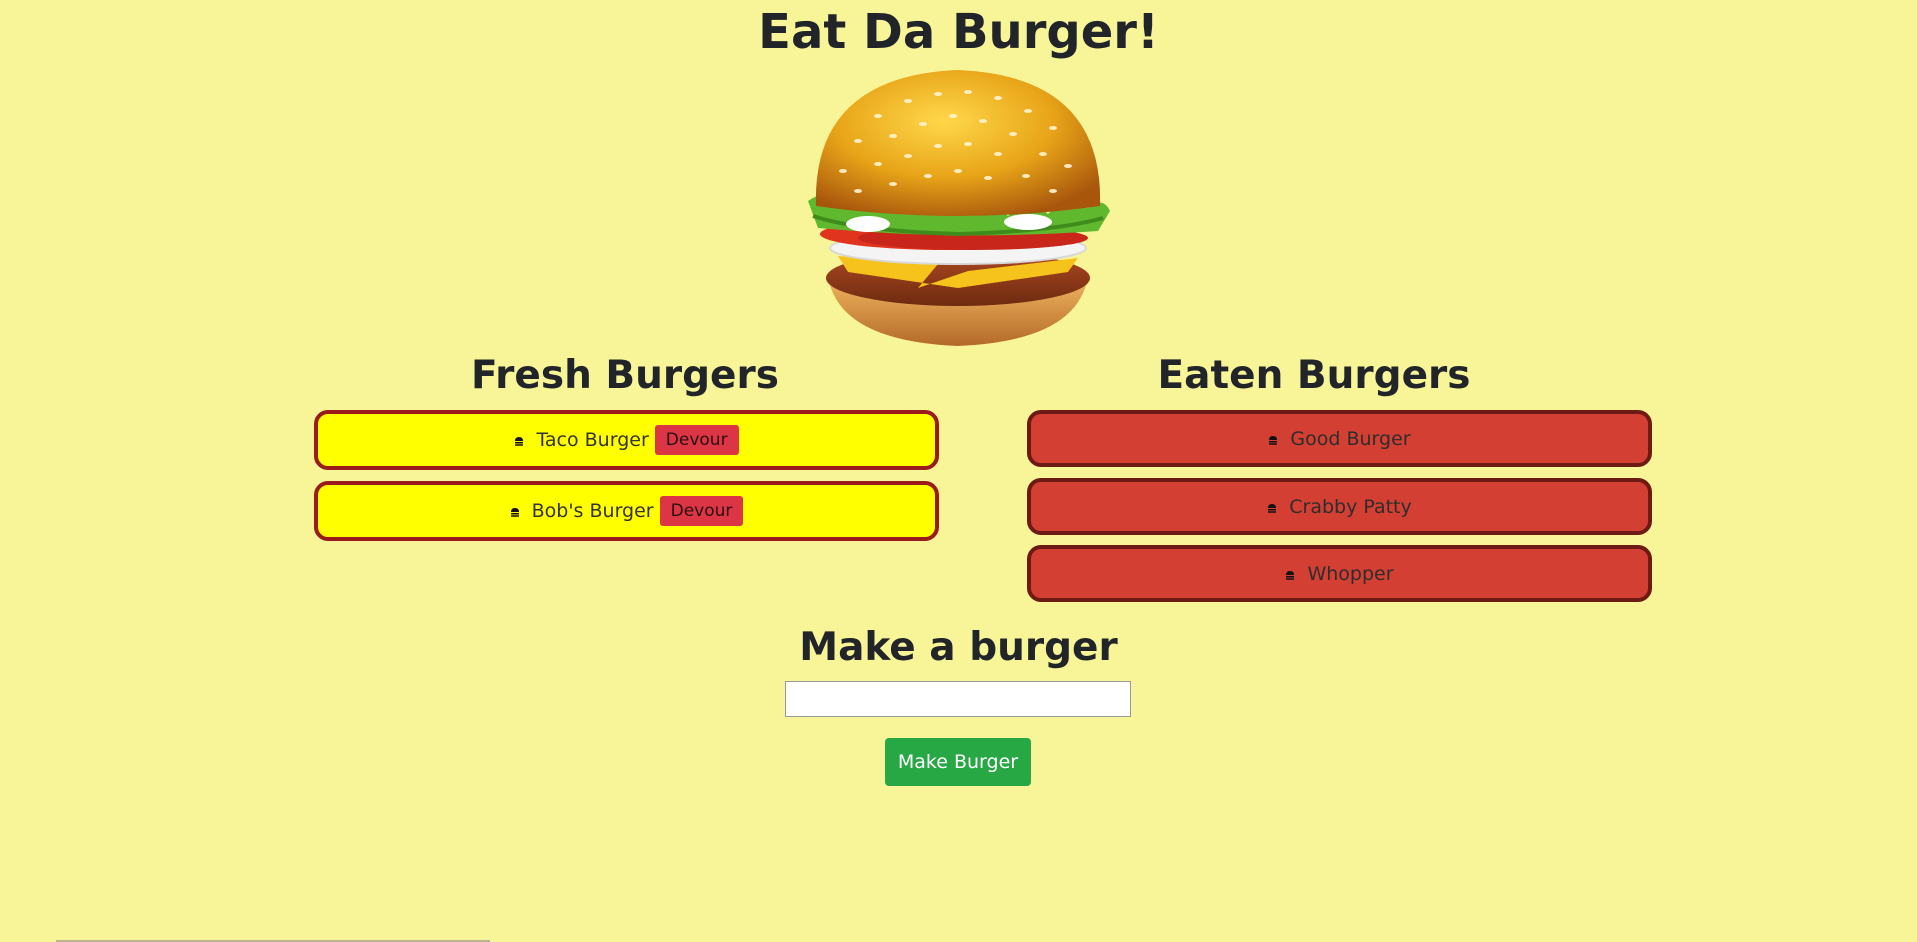  I want to click on burger-name: Taco Burger, so click(592, 440).